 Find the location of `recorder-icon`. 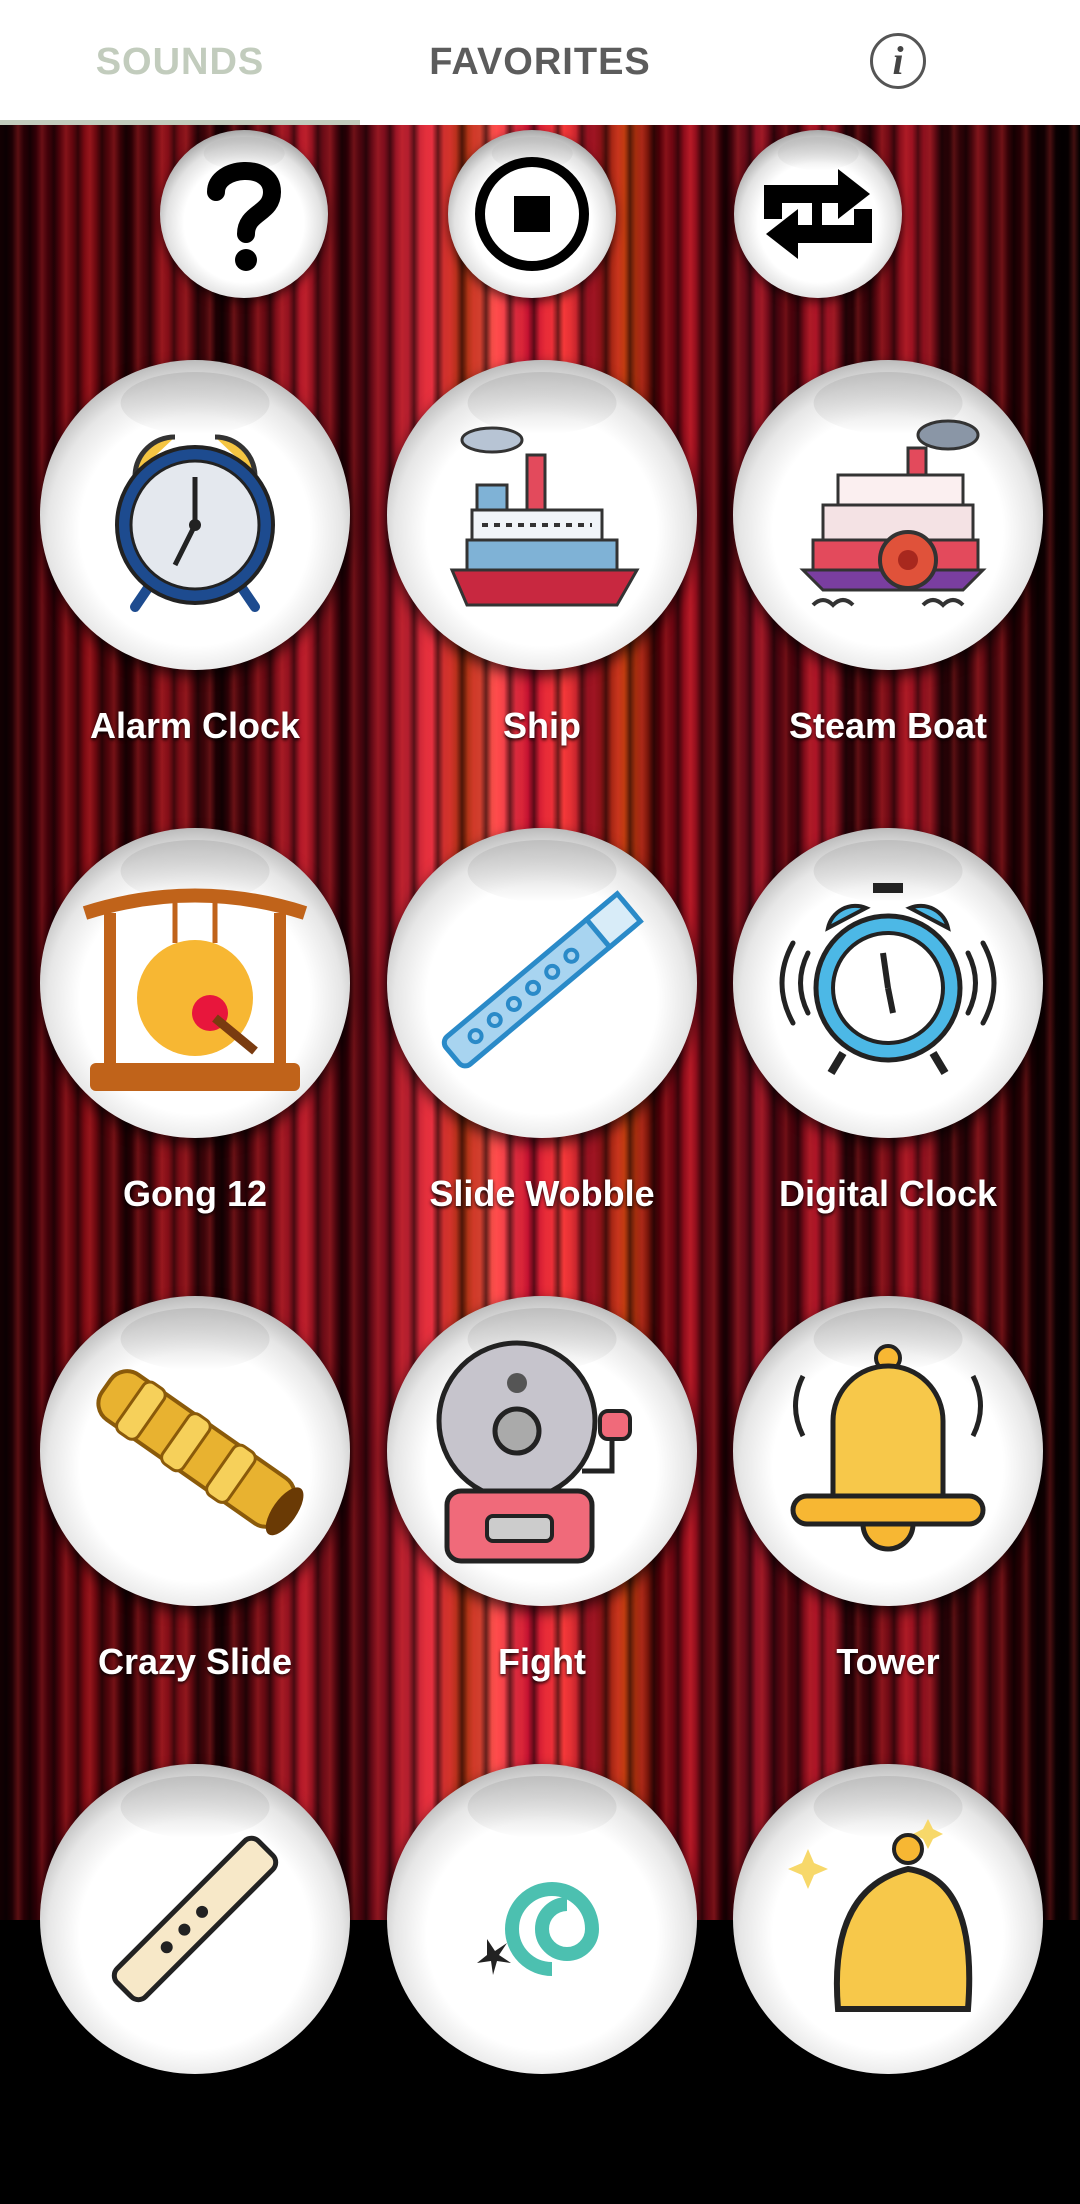

recorder-icon is located at coordinates (195, 1919).